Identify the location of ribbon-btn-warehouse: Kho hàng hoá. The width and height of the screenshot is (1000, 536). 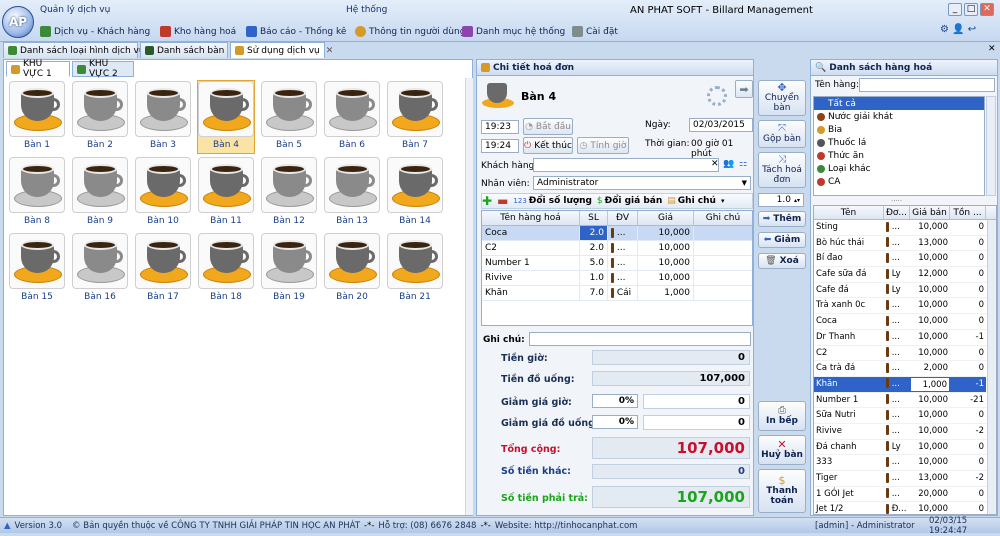
(198, 31).